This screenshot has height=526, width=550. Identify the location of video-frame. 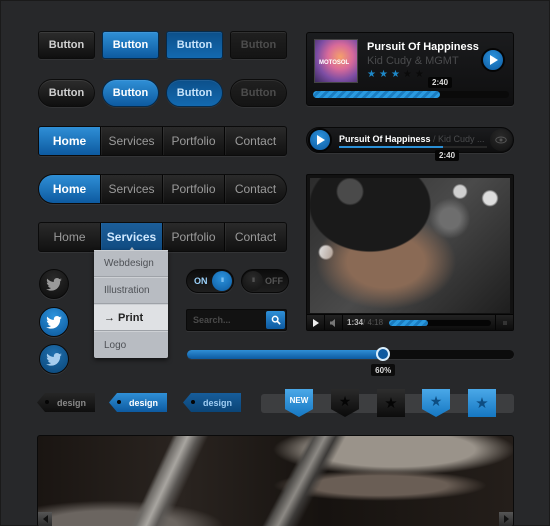
(410, 245).